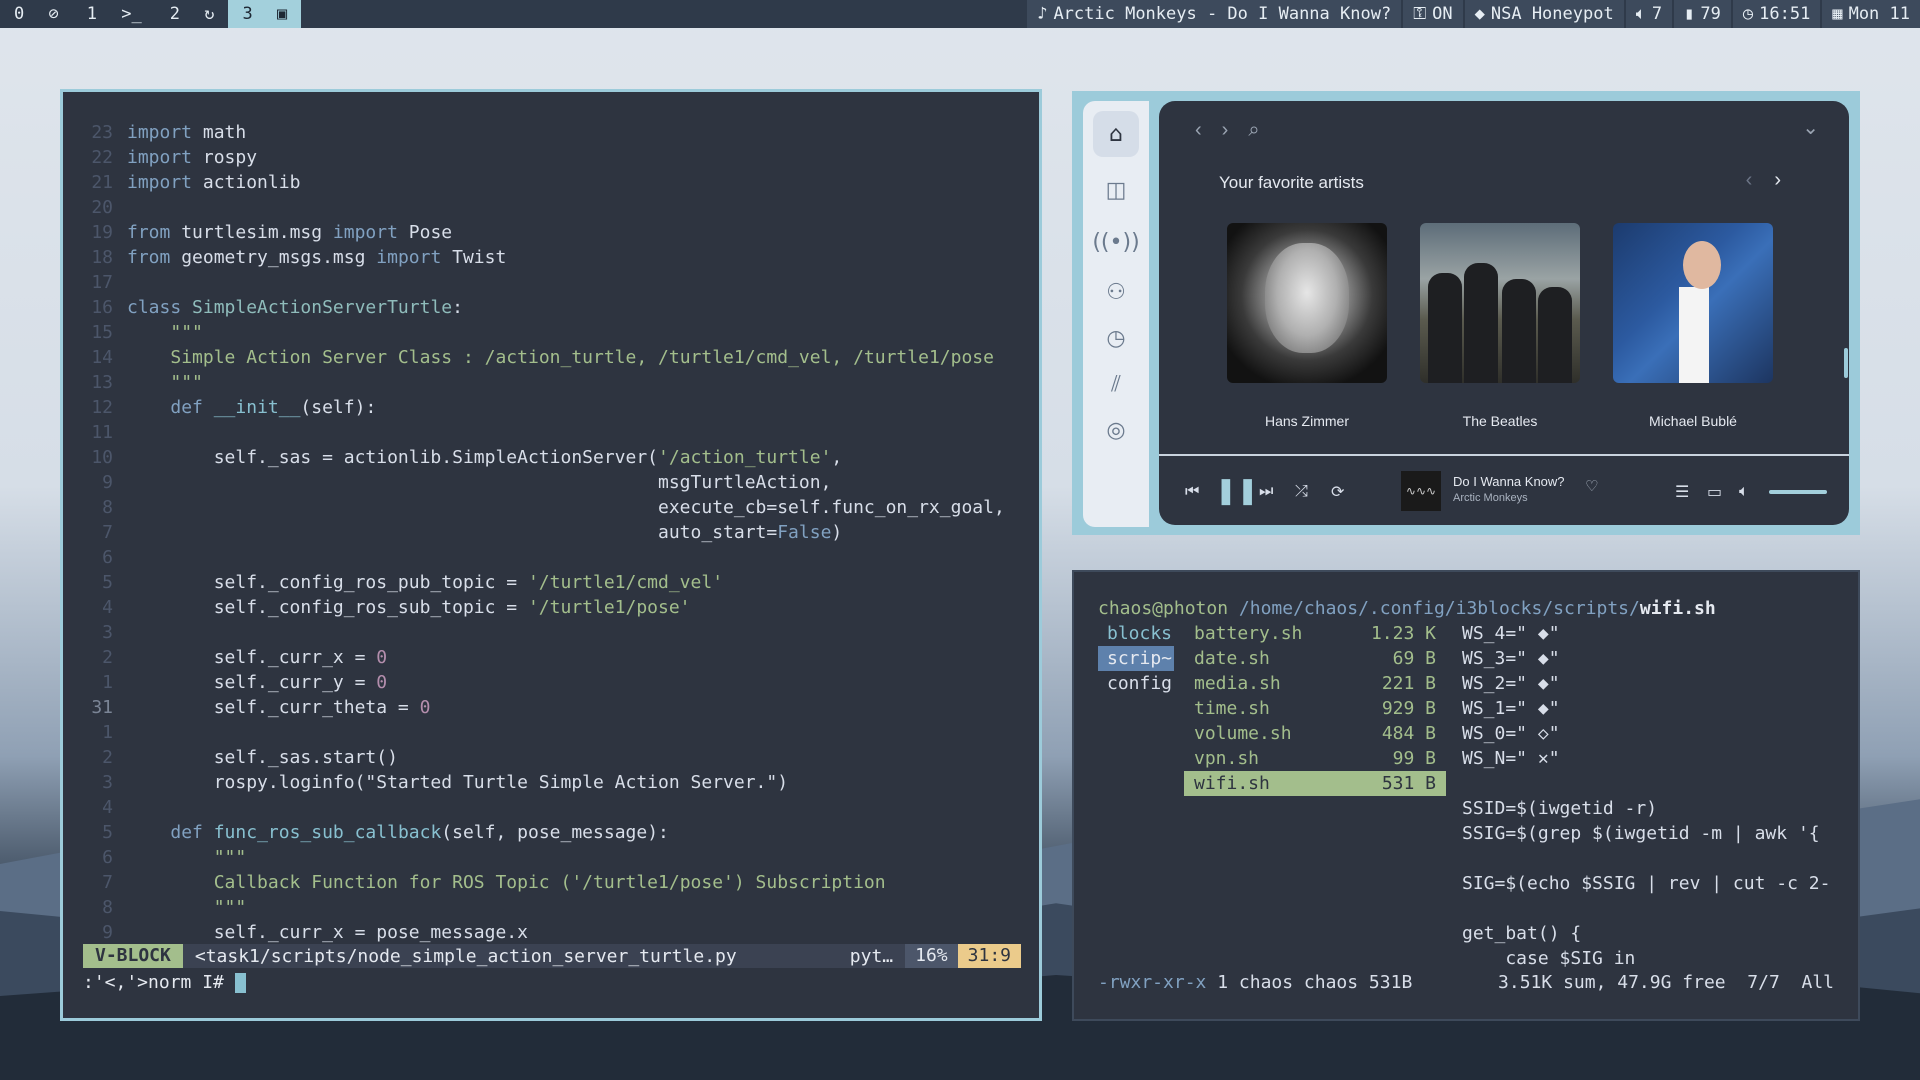  What do you see at coordinates (1714, 491) in the screenshot?
I see `devices-icon: ▭` at bounding box center [1714, 491].